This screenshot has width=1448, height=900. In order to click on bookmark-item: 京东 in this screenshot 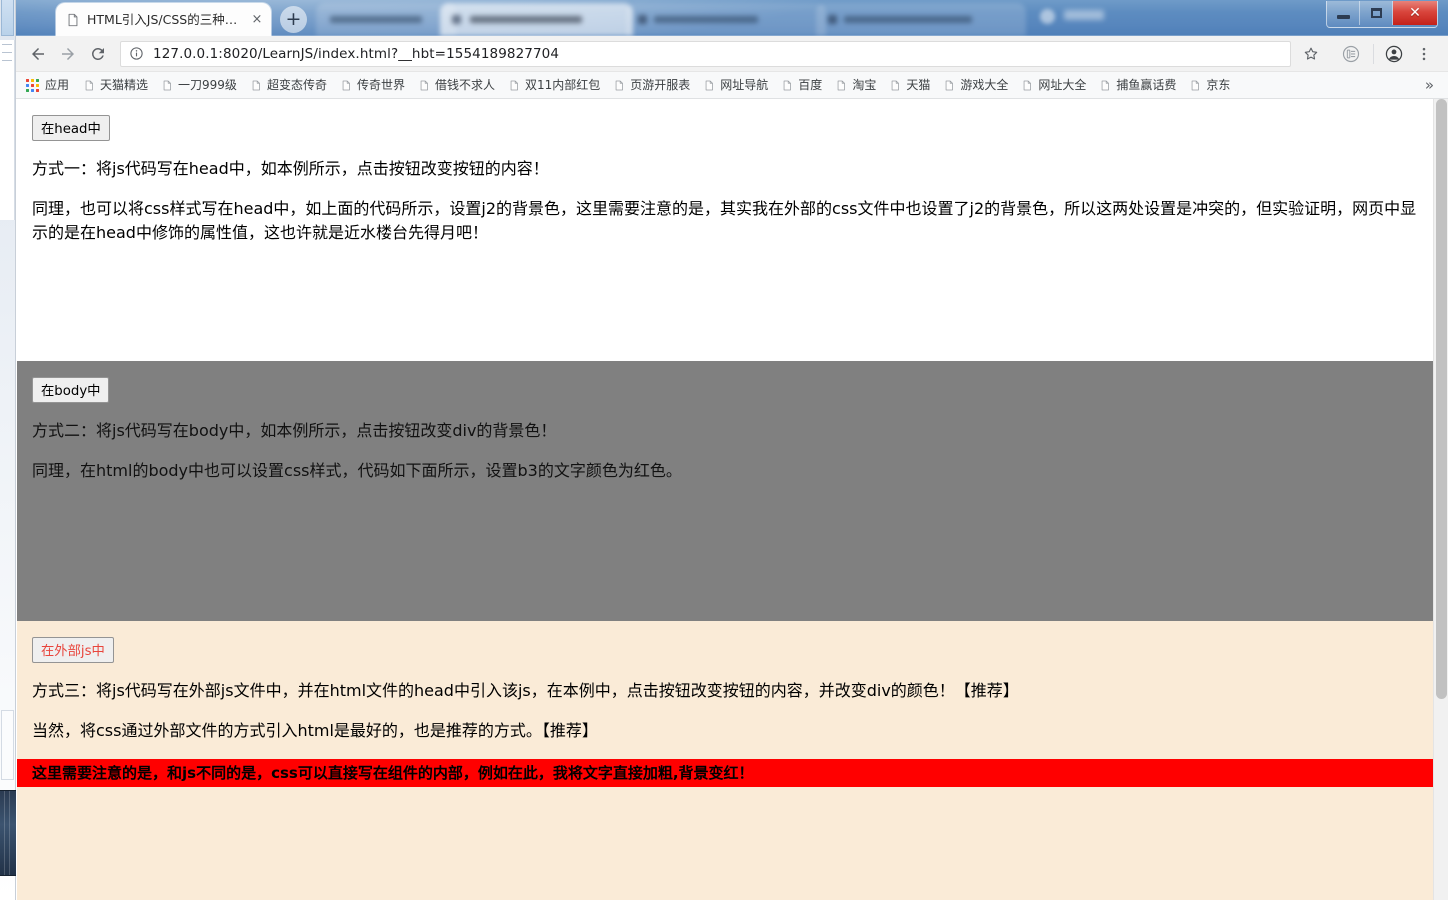, I will do `click(1210, 85)`.